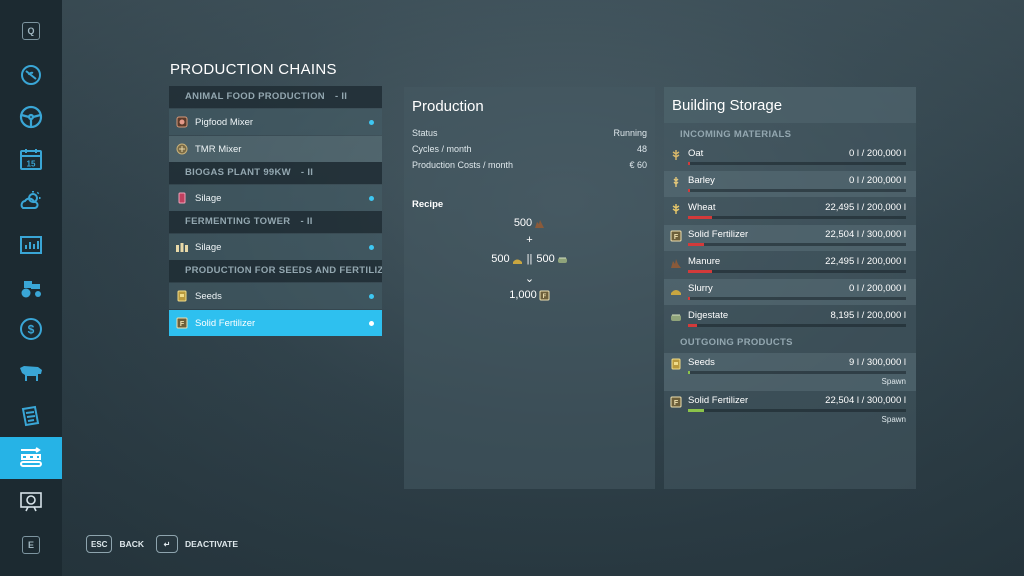 This screenshot has width=1024, height=576. Describe the element at coordinates (275, 323) in the screenshot. I see `chain-item-selected: F Solid Fertilizer` at that location.